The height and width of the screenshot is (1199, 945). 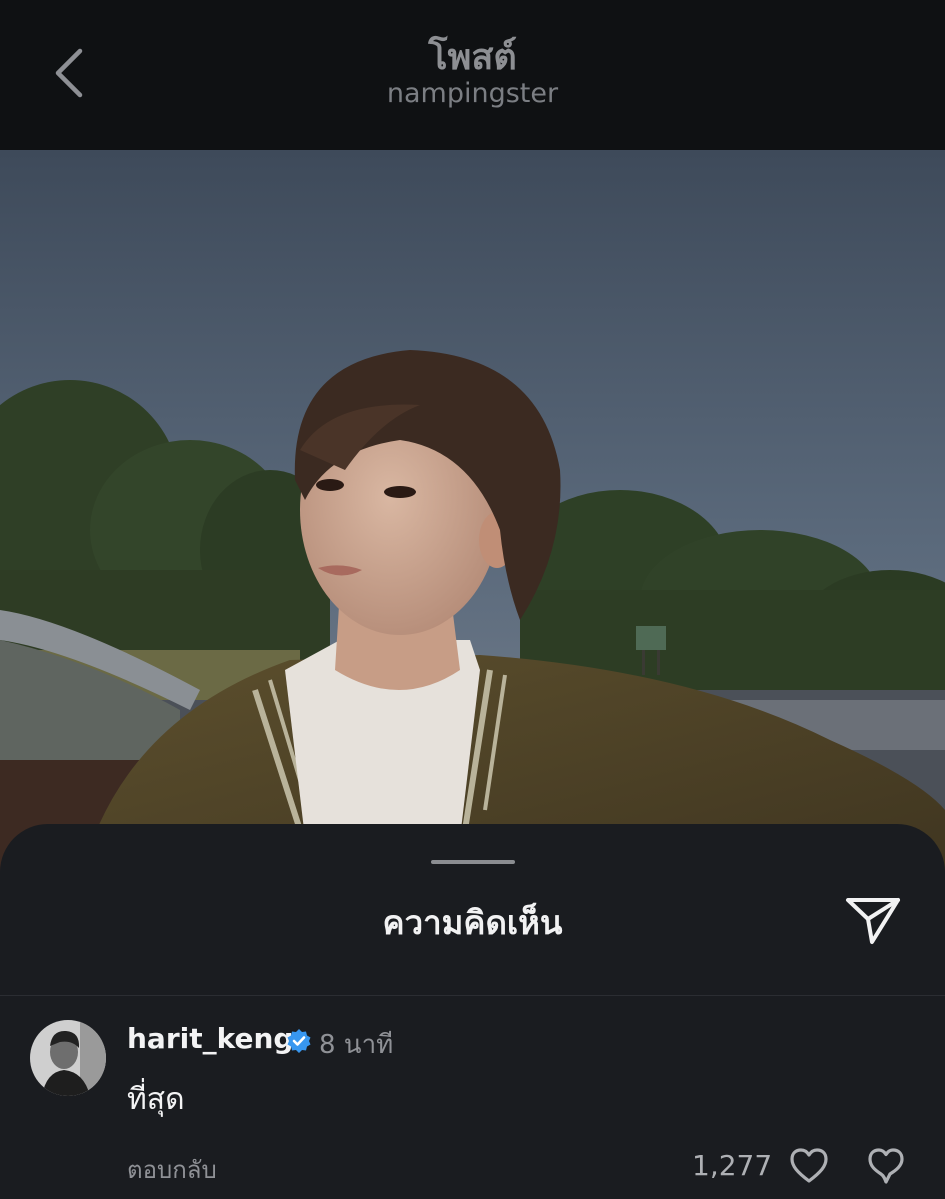 What do you see at coordinates (473, 862) in the screenshot?
I see `sheet-drag-handle` at bounding box center [473, 862].